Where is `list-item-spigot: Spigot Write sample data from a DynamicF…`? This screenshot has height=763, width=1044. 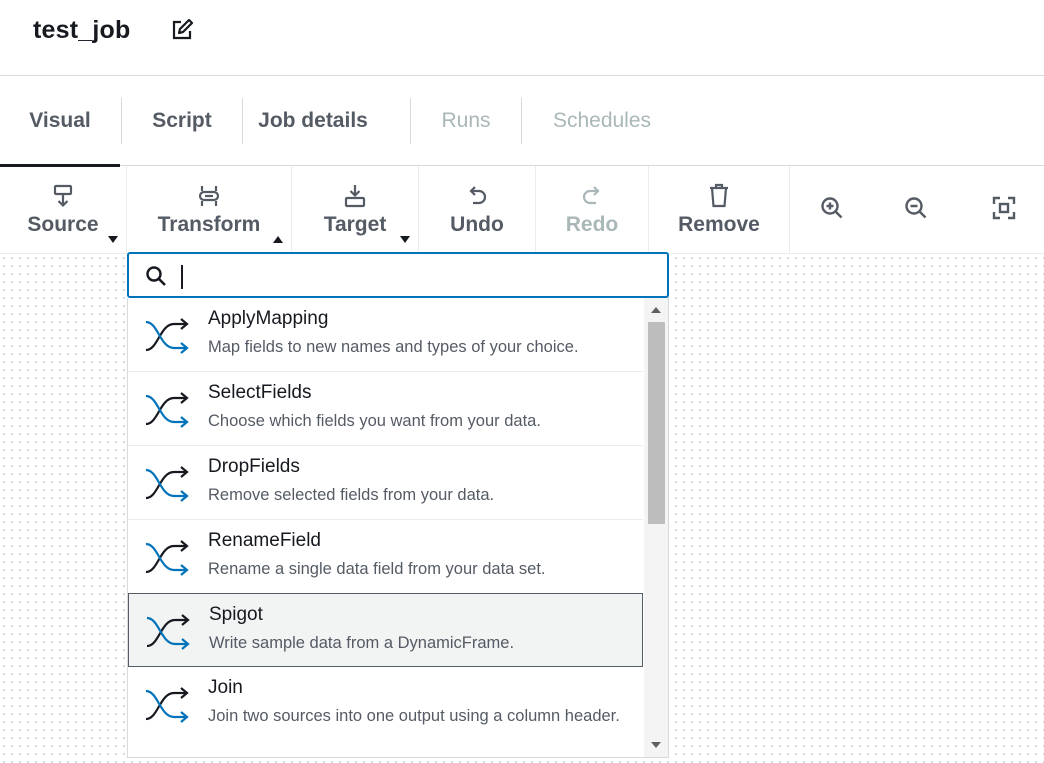 list-item-spigot: Spigot Write sample data from a DynamicF… is located at coordinates (385, 630).